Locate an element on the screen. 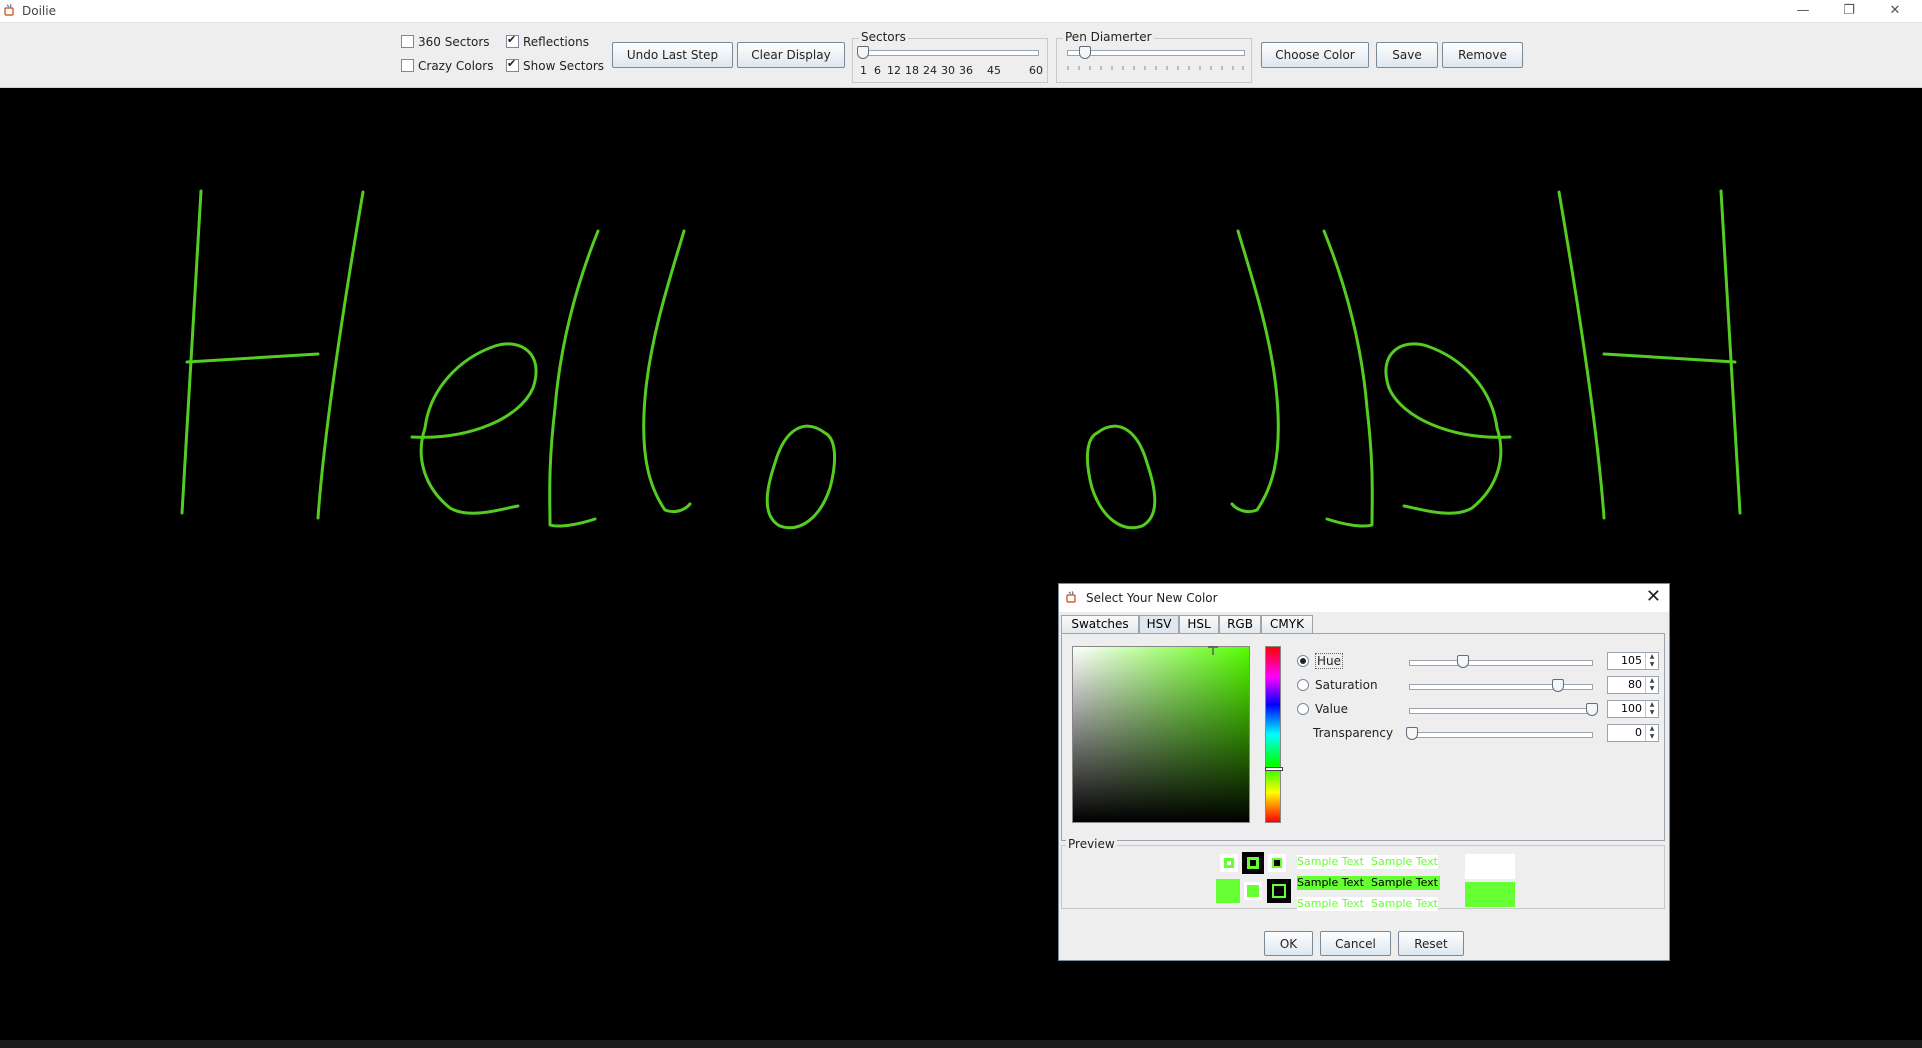 The height and width of the screenshot is (1048, 1922). tick-label: 36 is located at coordinates (966, 70).